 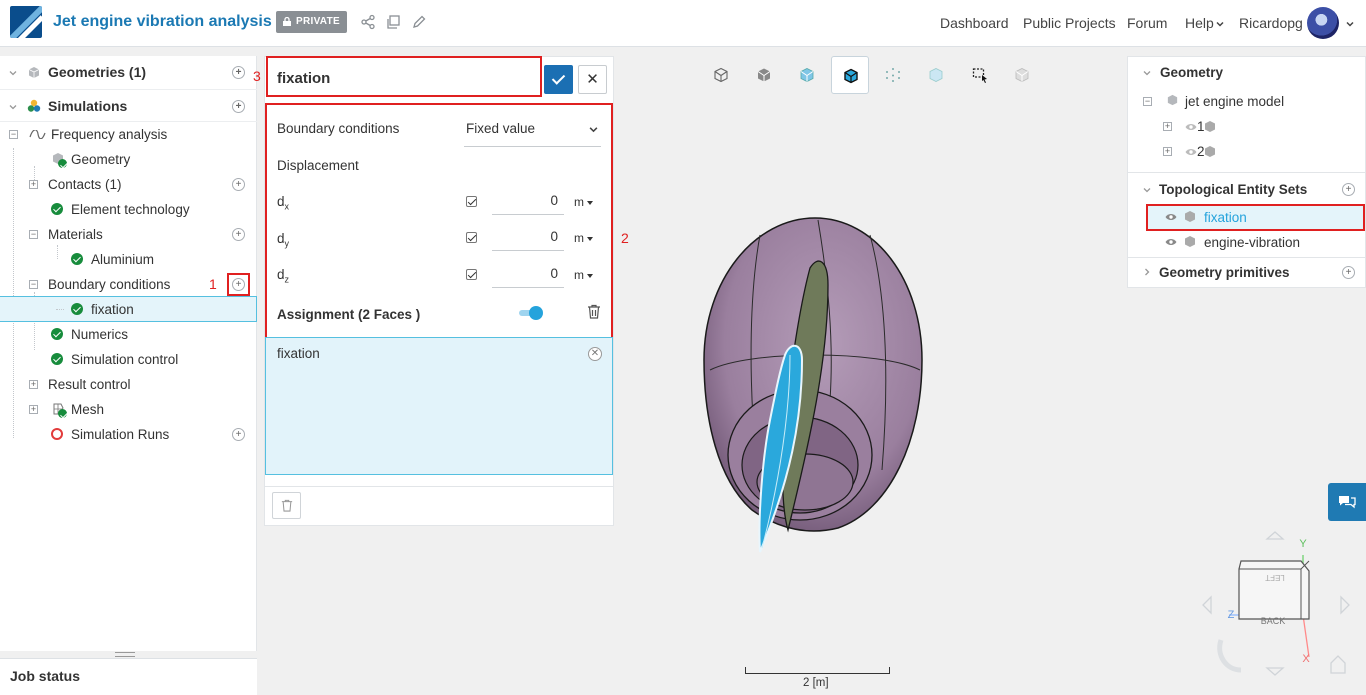 I want to click on view-transparent-button, so click(x=936, y=75).